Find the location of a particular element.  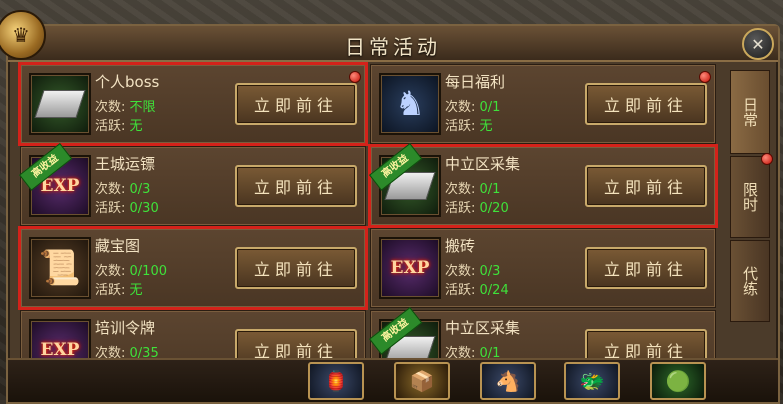

tab-daily: 日常 is located at coordinates (750, 112).